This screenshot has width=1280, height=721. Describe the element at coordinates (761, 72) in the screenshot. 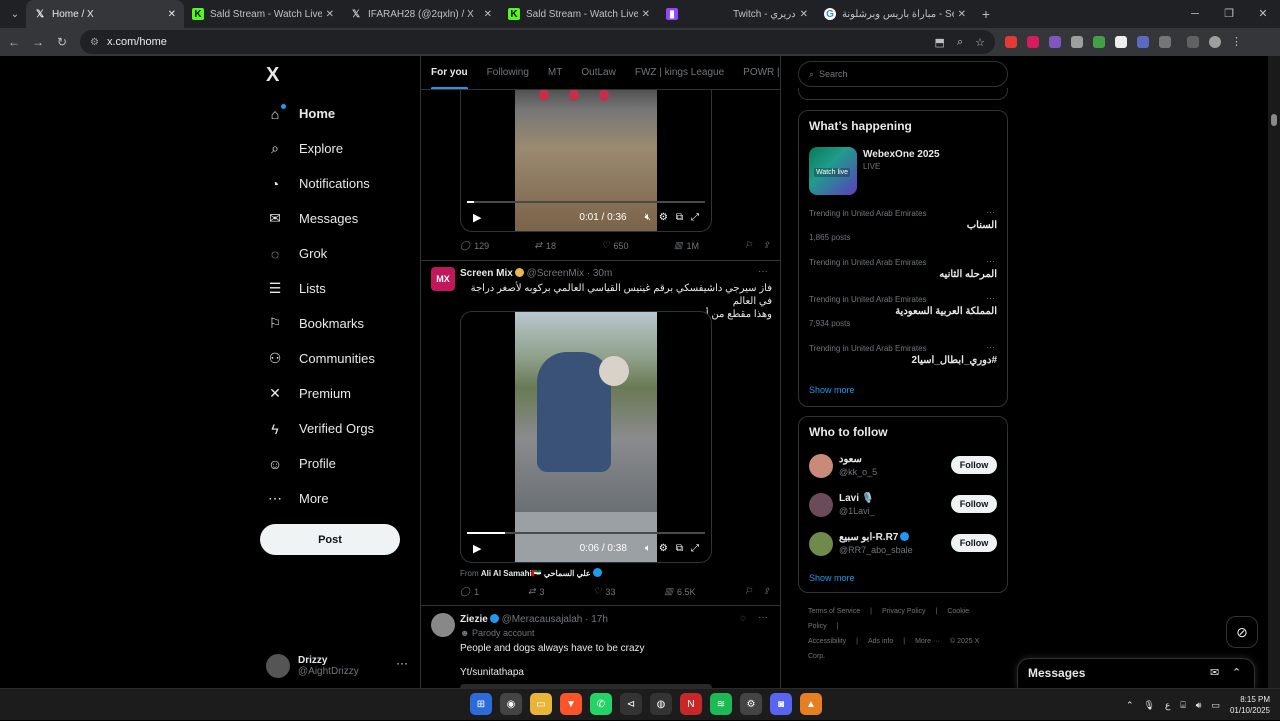

I see `tab-powr: POWR | ور` at that location.